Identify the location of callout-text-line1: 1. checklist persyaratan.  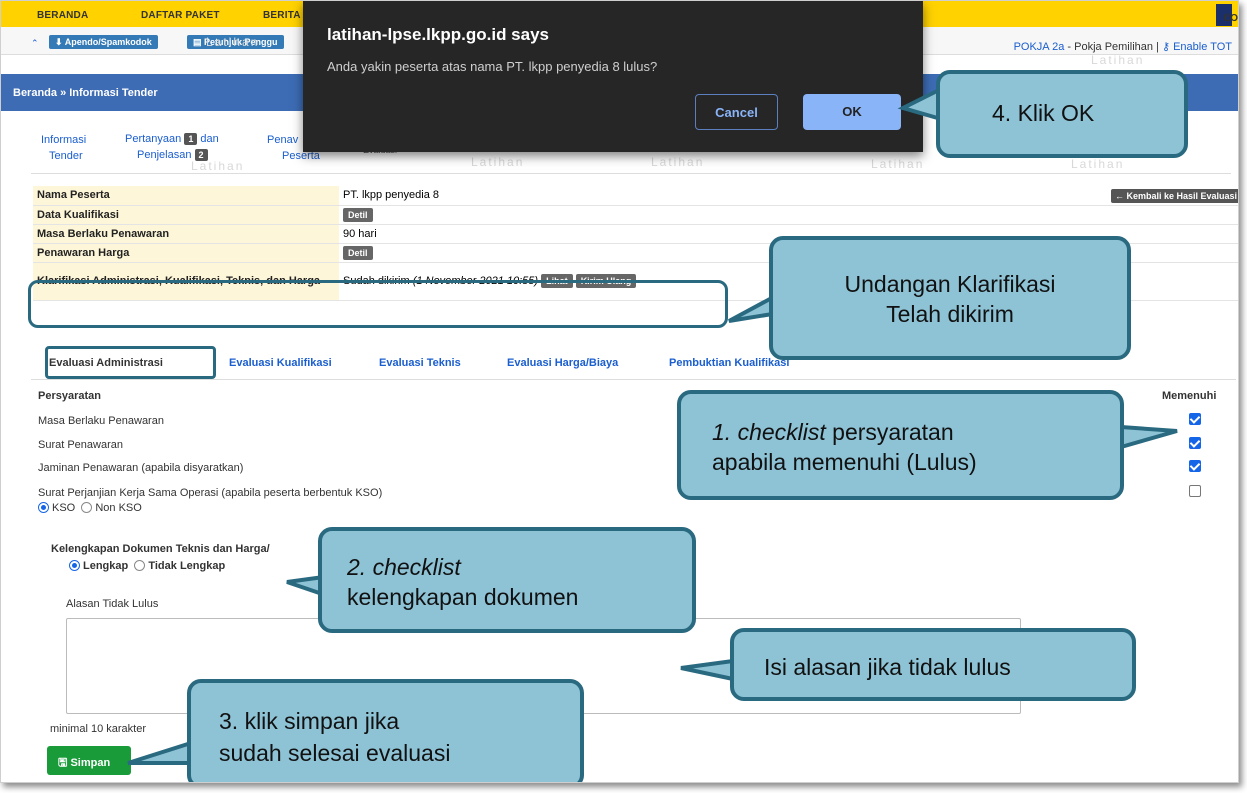
(916, 432).